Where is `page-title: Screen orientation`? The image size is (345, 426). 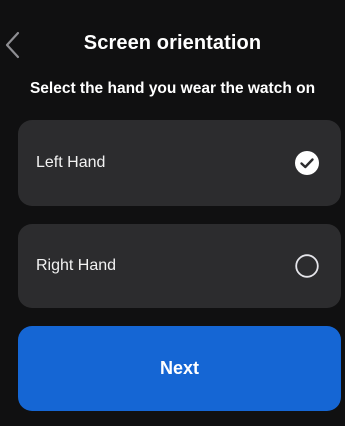 page-title: Screen orientation is located at coordinates (172, 43).